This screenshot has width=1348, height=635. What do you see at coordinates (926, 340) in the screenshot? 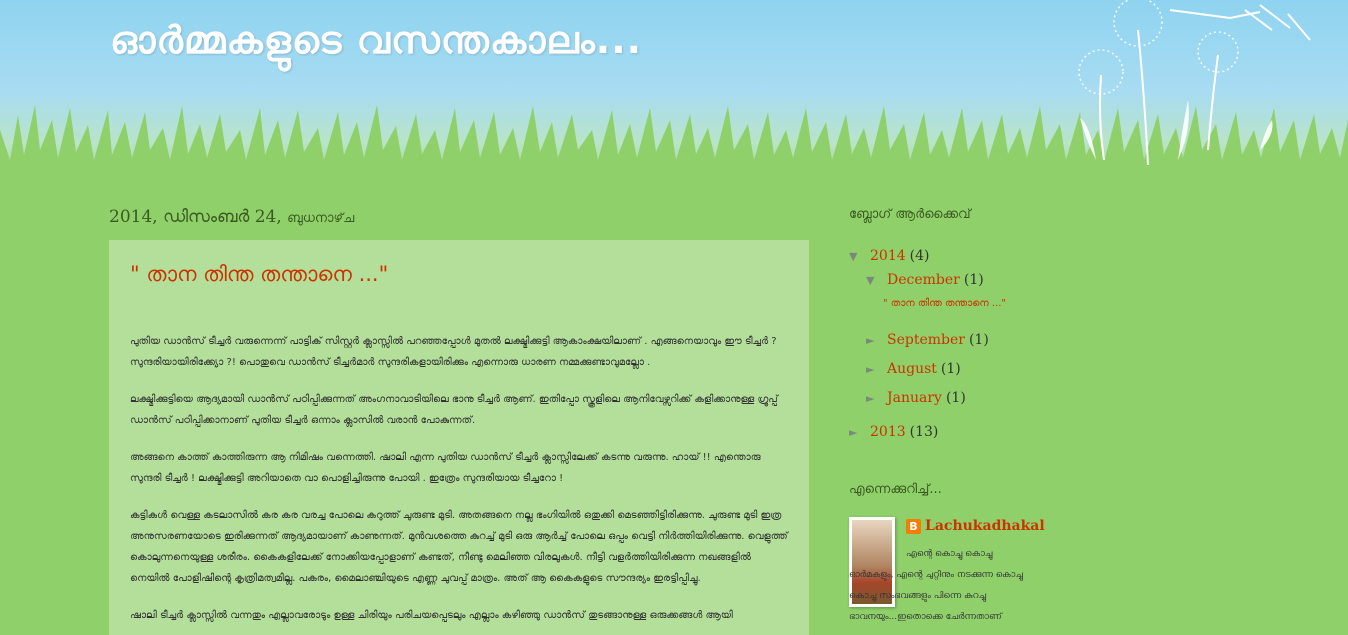
I see `archive-link-september: September` at bounding box center [926, 340].